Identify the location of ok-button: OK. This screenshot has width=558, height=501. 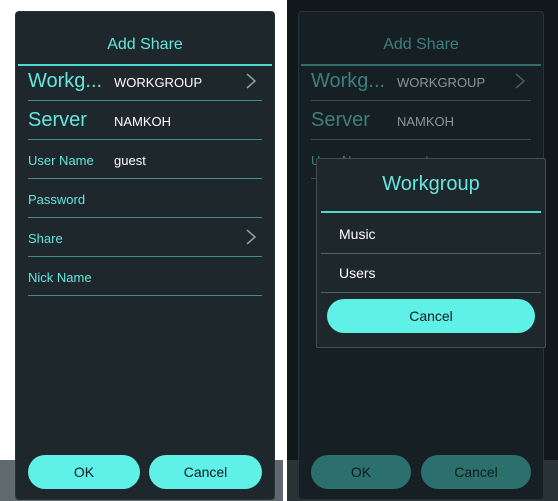
(84, 472).